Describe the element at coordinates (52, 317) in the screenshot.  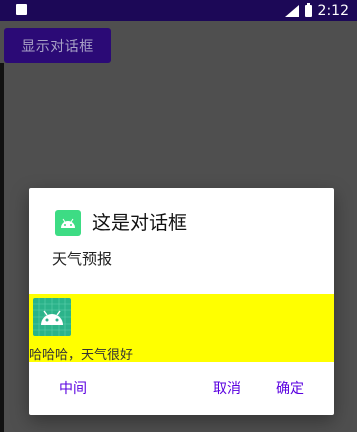
I see `android-launcher-icon` at that location.